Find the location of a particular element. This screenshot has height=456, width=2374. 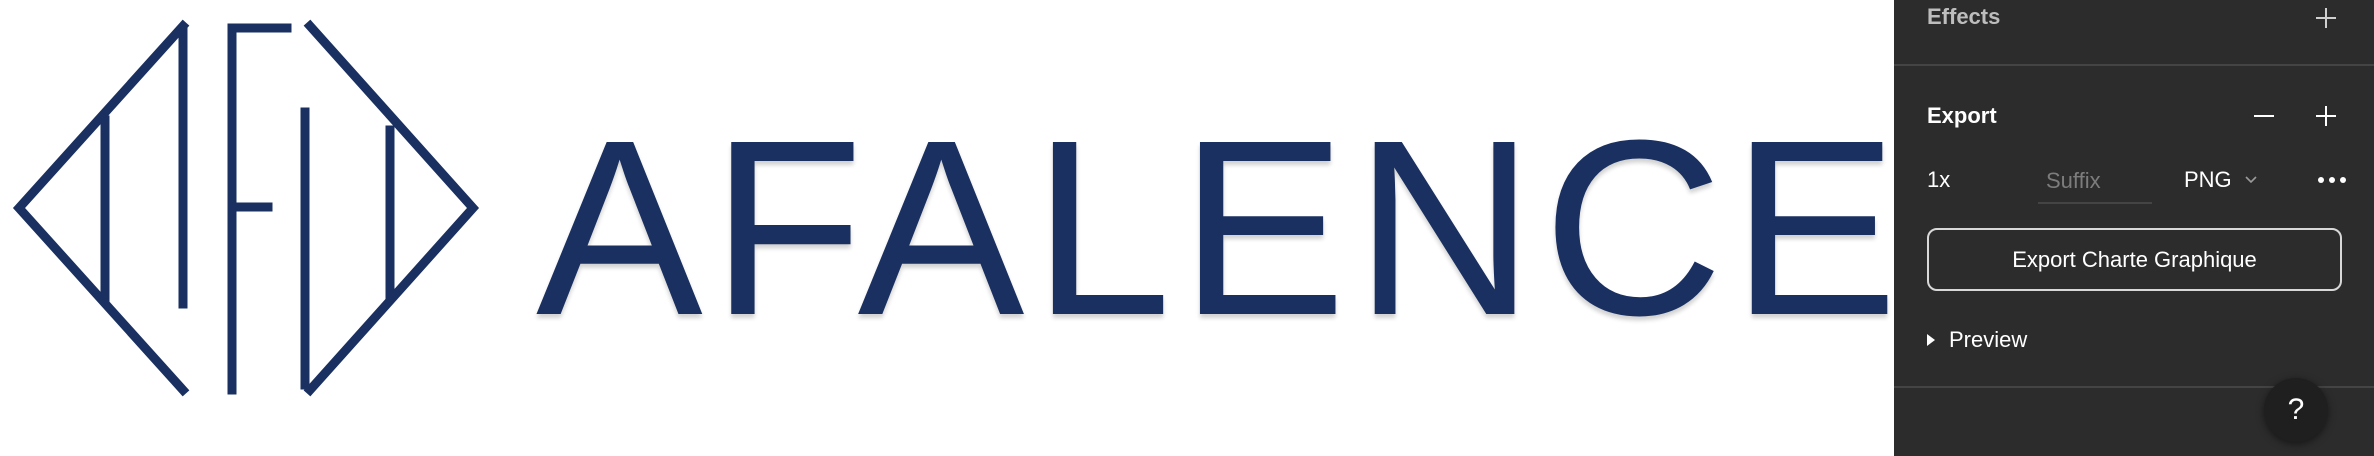

export-more-options-button is located at coordinates (2332, 180).